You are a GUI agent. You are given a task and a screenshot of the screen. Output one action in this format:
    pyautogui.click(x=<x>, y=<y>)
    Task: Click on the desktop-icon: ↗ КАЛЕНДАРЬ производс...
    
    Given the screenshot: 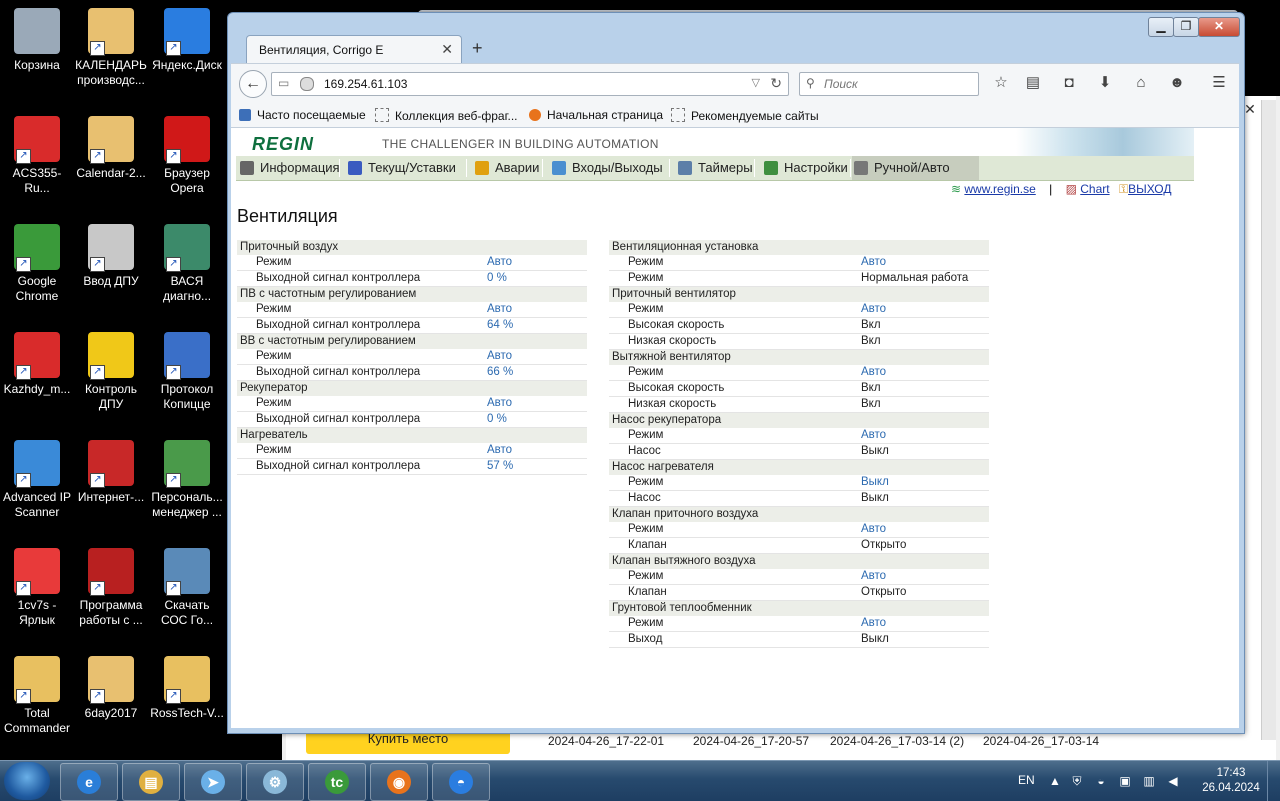 What is the action you would take?
    pyautogui.click(x=111, y=48)
    